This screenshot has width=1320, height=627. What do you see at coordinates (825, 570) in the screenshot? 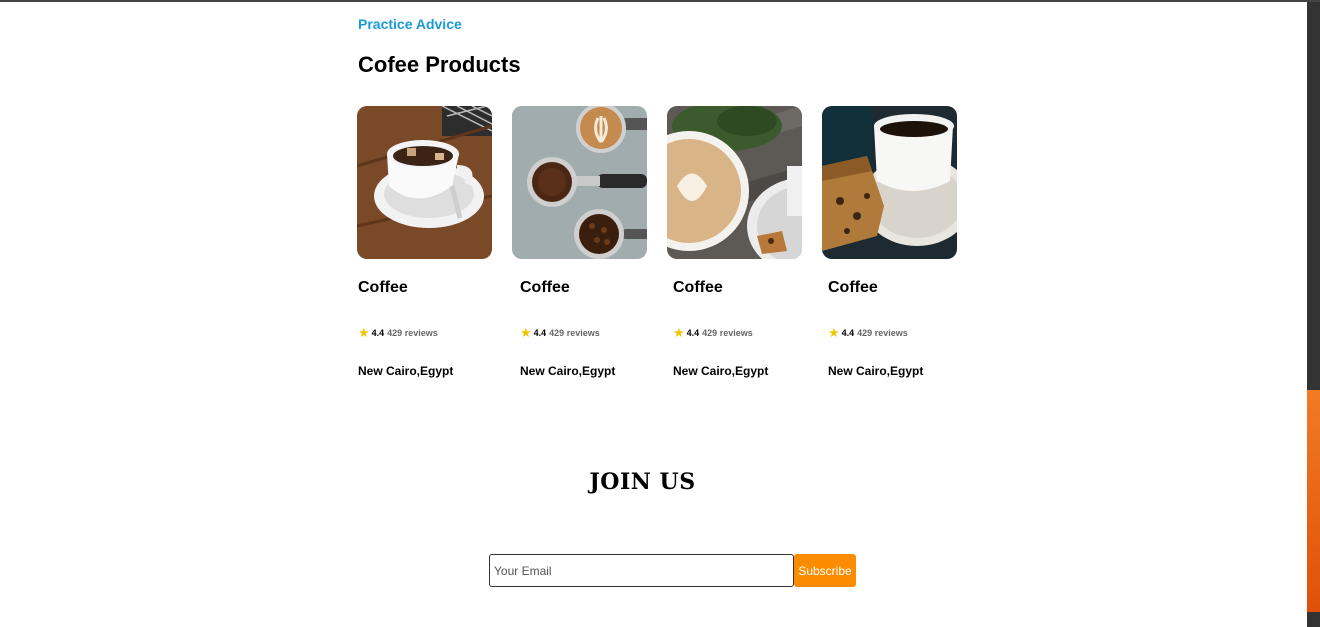
I see `subscribe-button: Subscribe` at bounding box center [825, 570].